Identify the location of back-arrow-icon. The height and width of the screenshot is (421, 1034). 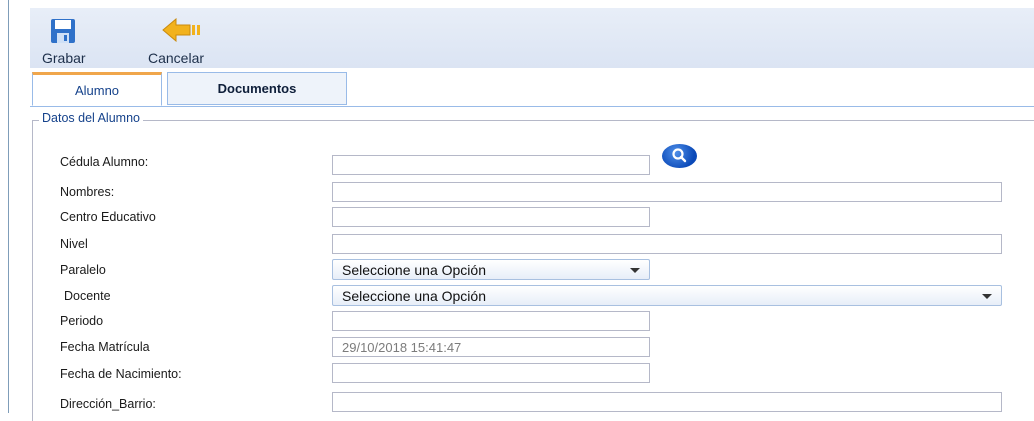
(181, 30).